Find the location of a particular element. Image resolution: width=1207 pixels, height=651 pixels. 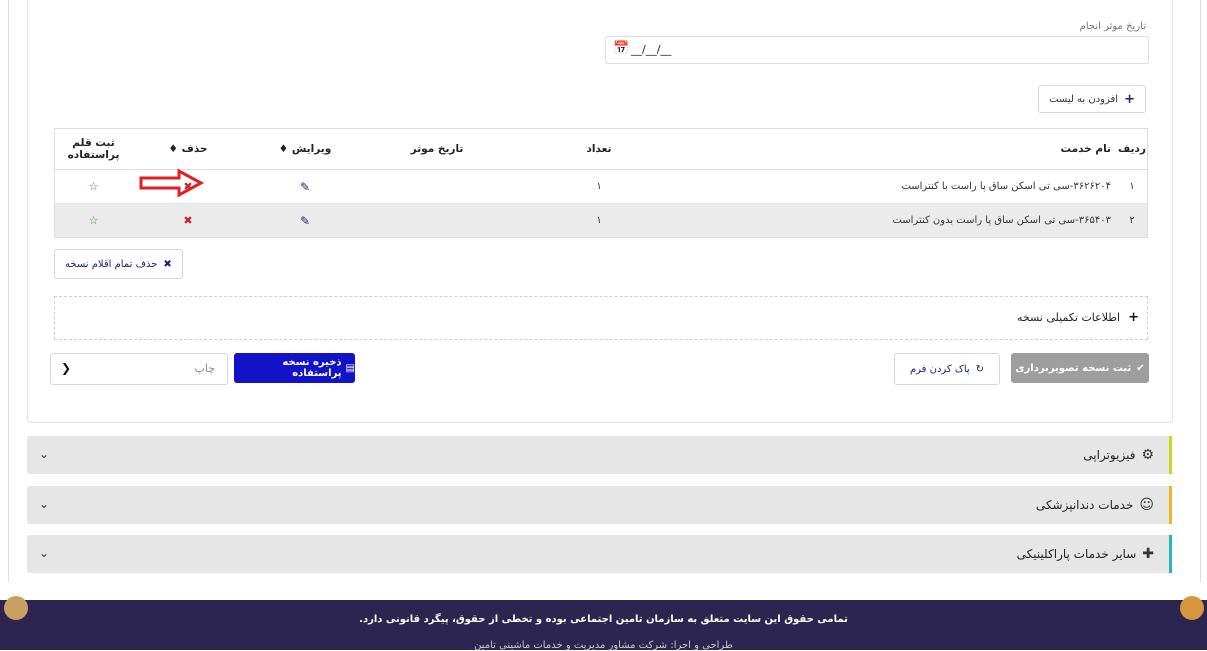

row-idx: ۲ is located at coordinates (1132, 220).